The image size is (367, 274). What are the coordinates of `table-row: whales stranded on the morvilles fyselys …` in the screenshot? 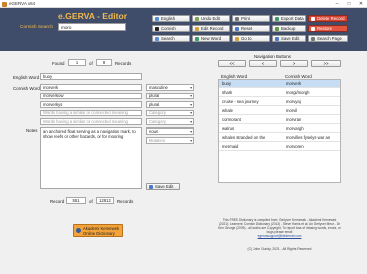 It's located at (279, 138).